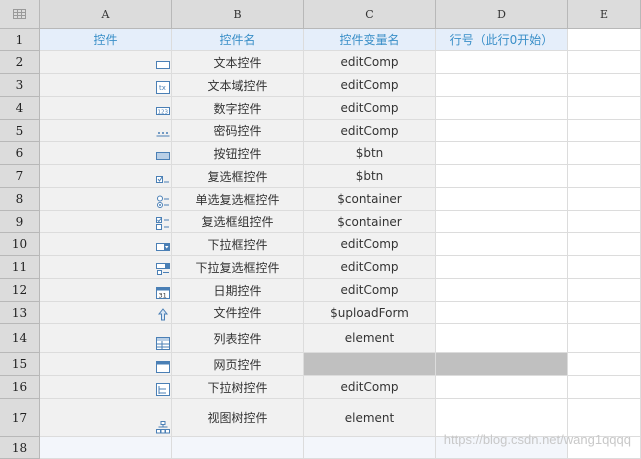 This screenshot has width=641, height=459. What do you see at coordinates (20, 131) in the screenshot?
I see `row-header: 5` at bounding box center [20, 131].